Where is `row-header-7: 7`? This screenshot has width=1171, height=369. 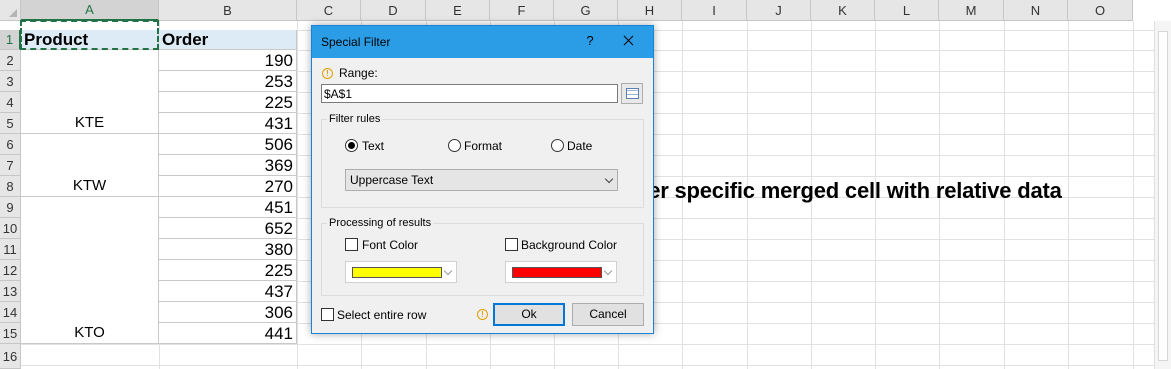 row-header-7: 7 is located at coordinates (10, 165).